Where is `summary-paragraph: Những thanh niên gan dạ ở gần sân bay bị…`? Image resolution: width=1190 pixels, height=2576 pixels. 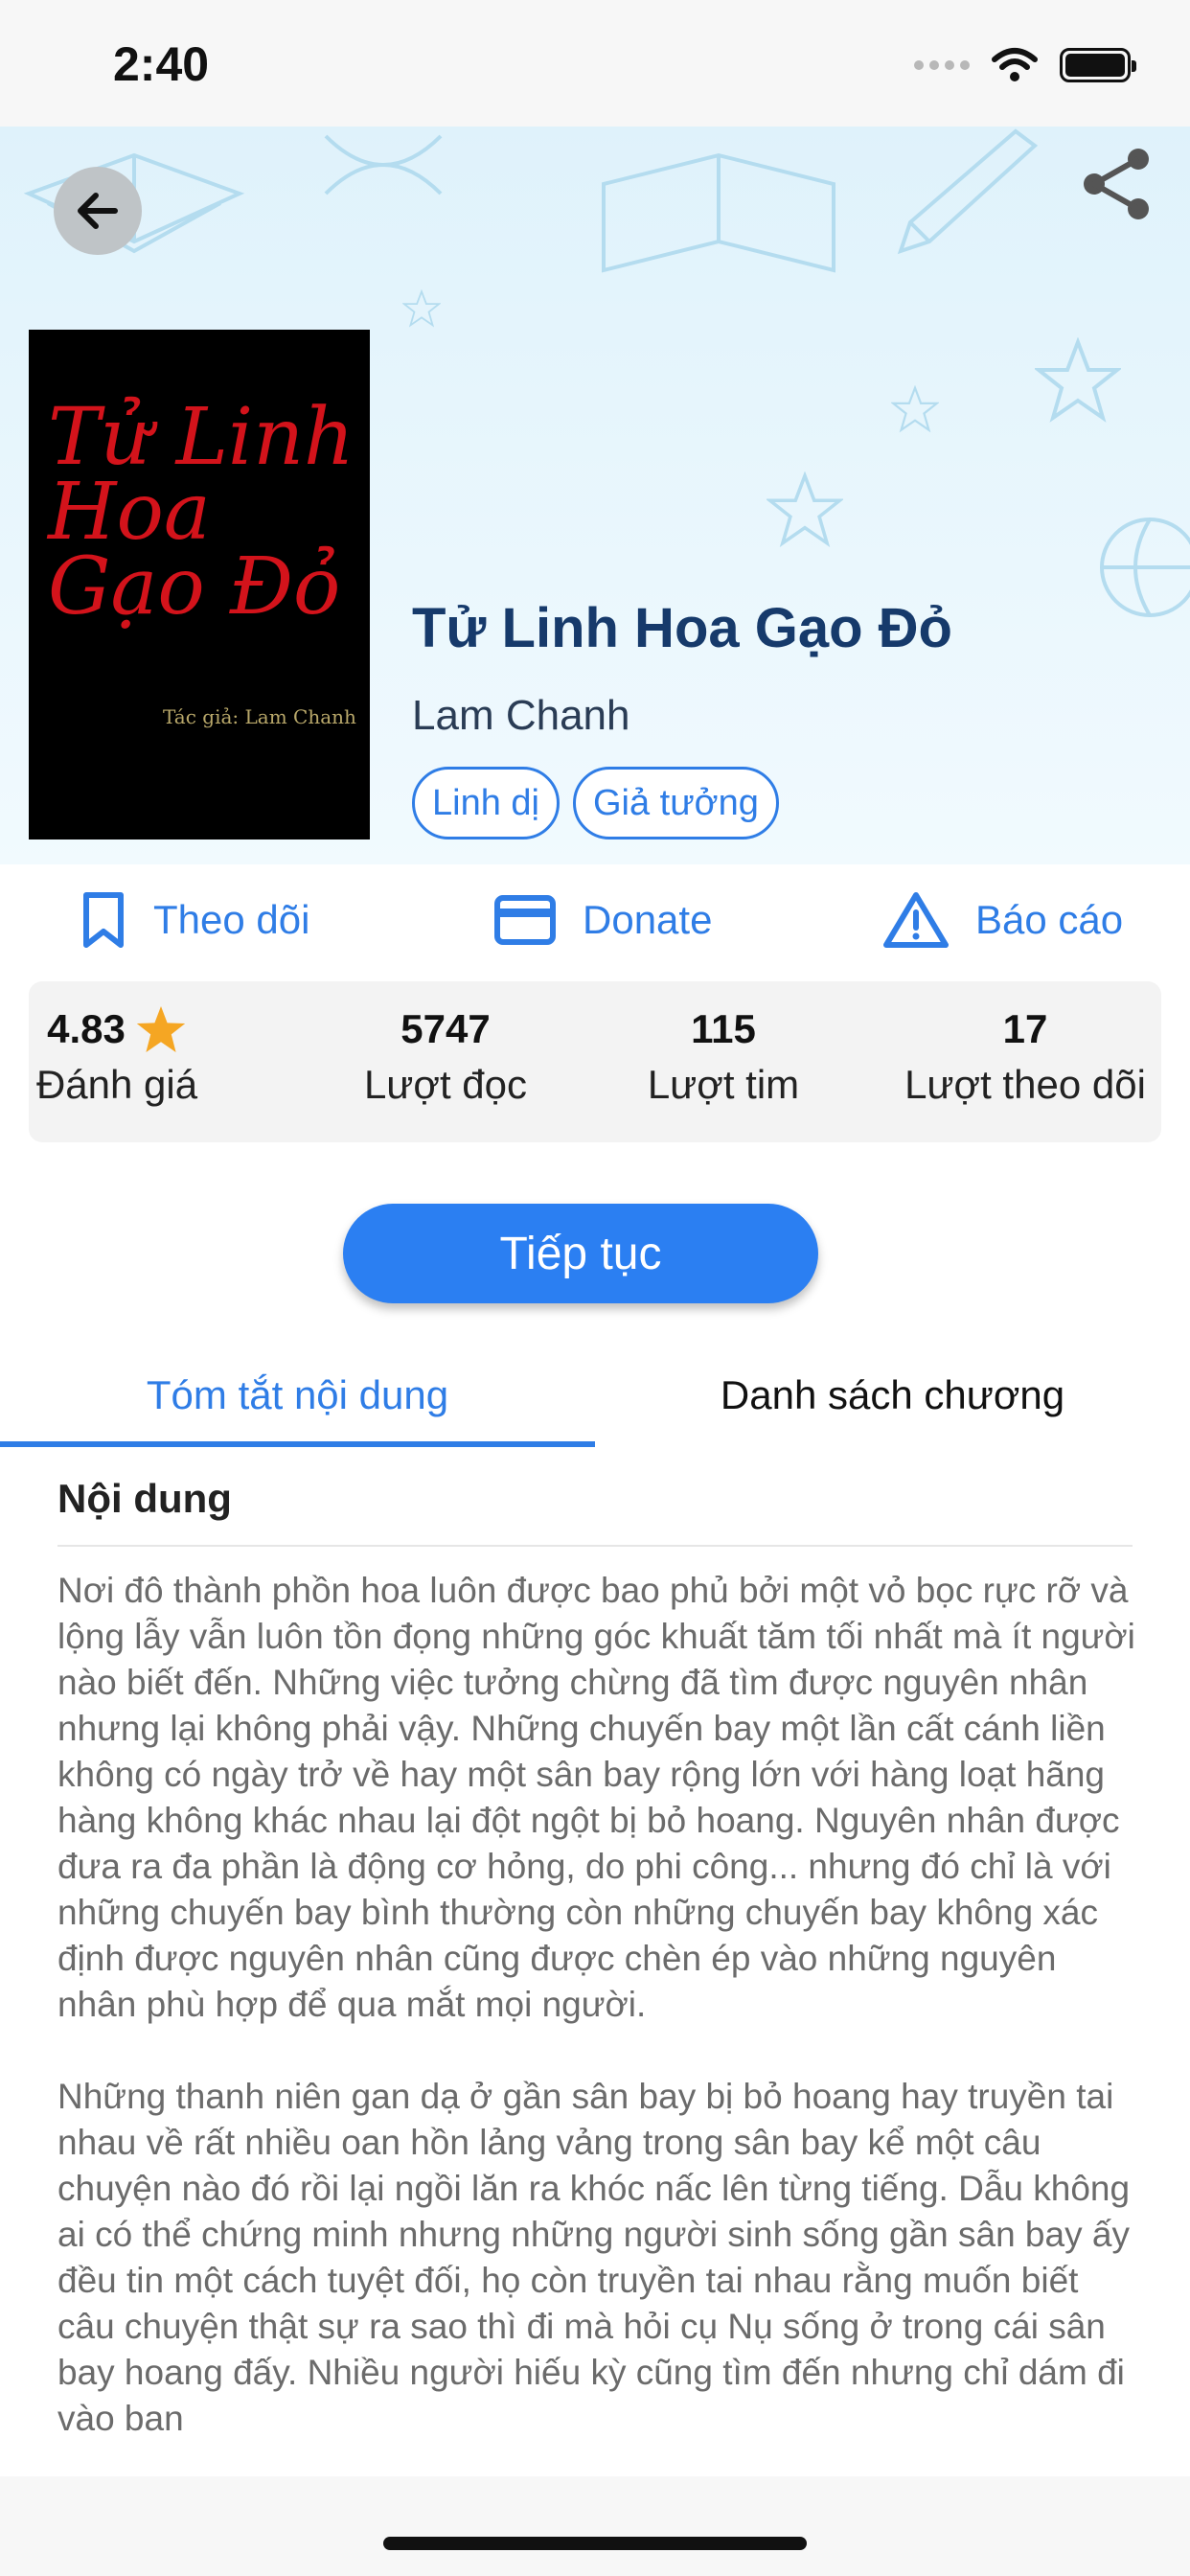 summary-paragraph: Những thanh niên gan dạ ở gần sân bay bị… is located at coordinates (594, 2257).